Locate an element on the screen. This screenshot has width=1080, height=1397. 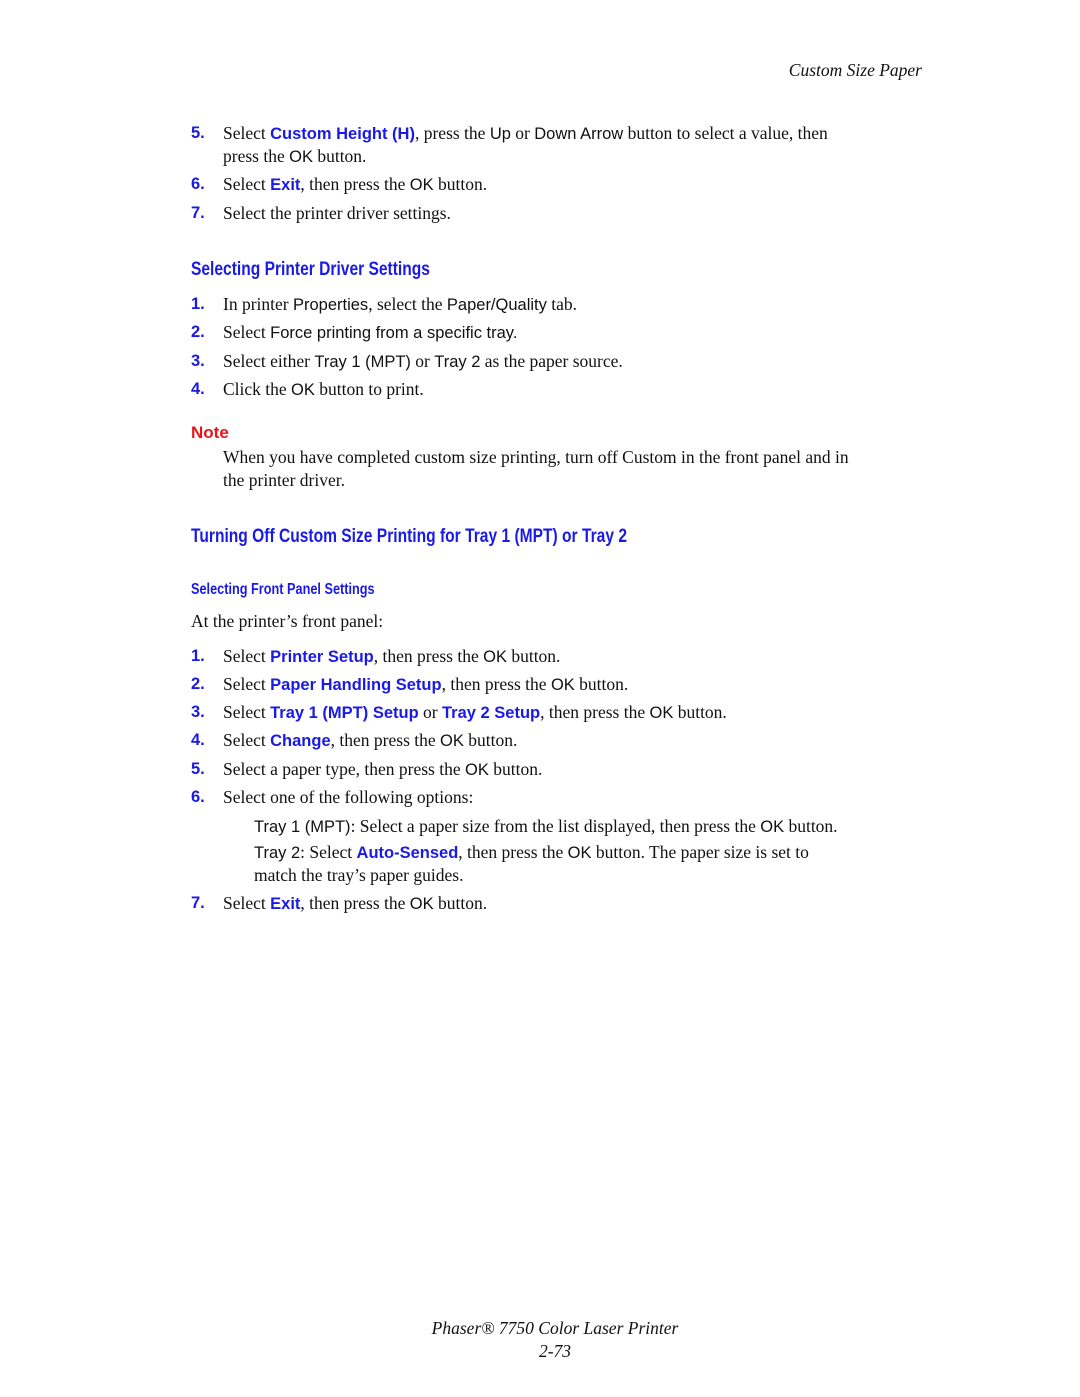
page-number: 2-73 is located at coordinates (555, 1351).